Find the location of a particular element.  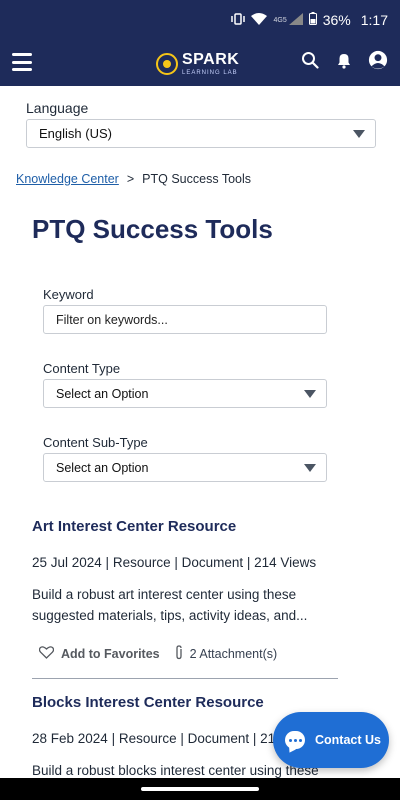

spark-logo: SPARK LEARNING LAB is located at coordinates (201, 64).